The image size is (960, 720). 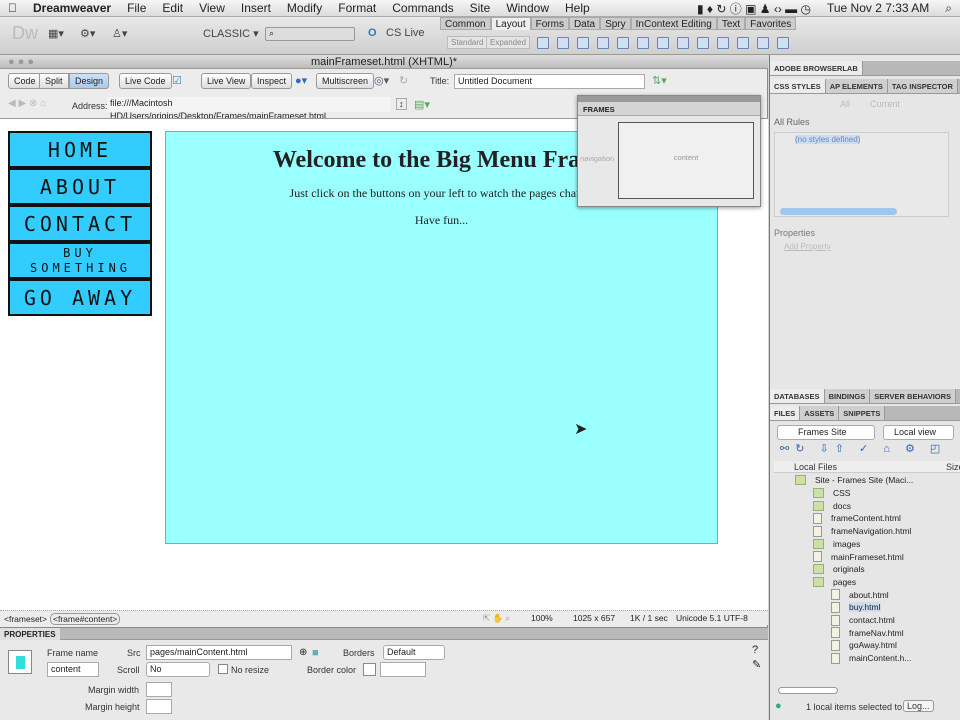 I want to click on spotlight-icon: ⌕, so click(x=948, y=8).